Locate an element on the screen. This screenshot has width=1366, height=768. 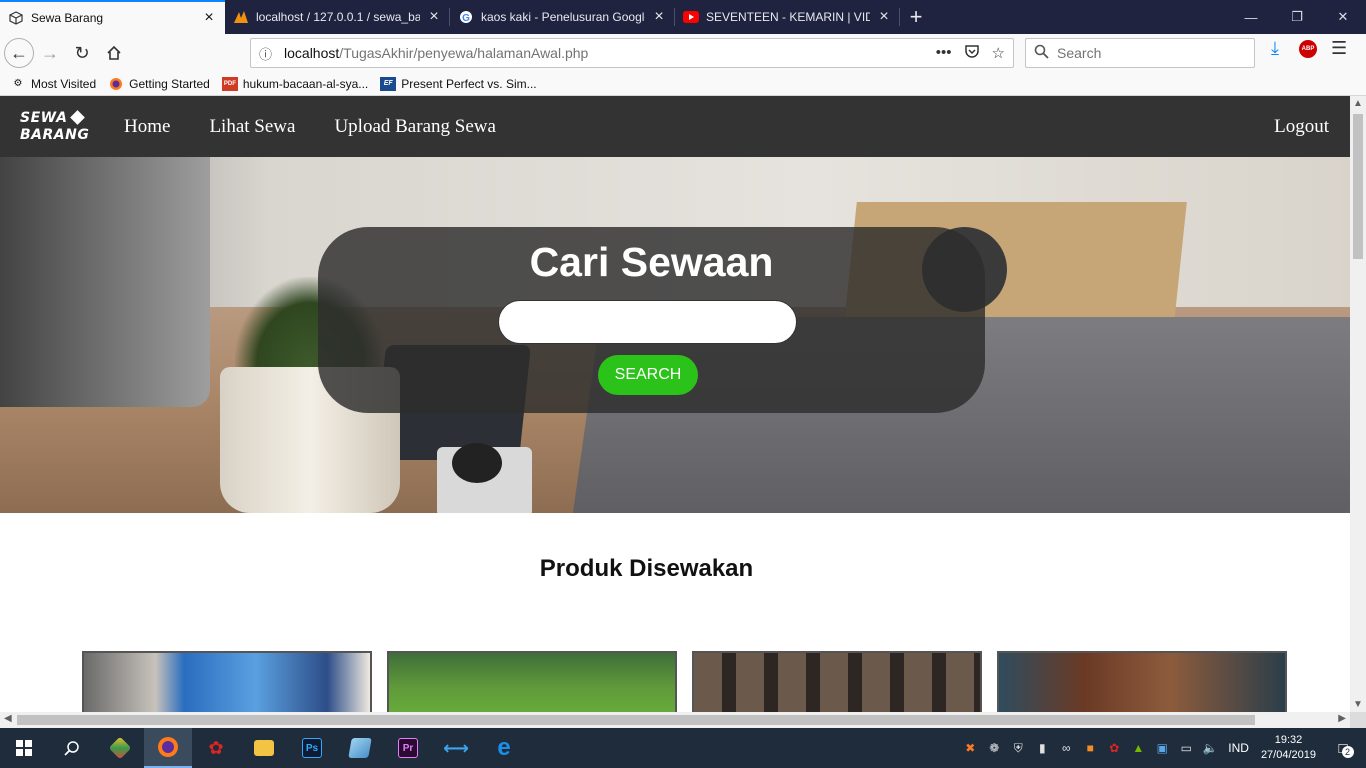
youtube-icon is located at coordinates (691, 17).